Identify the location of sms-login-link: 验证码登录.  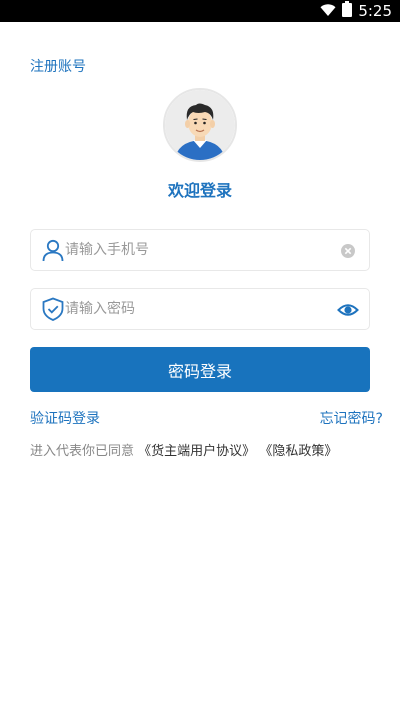
(65, 418).